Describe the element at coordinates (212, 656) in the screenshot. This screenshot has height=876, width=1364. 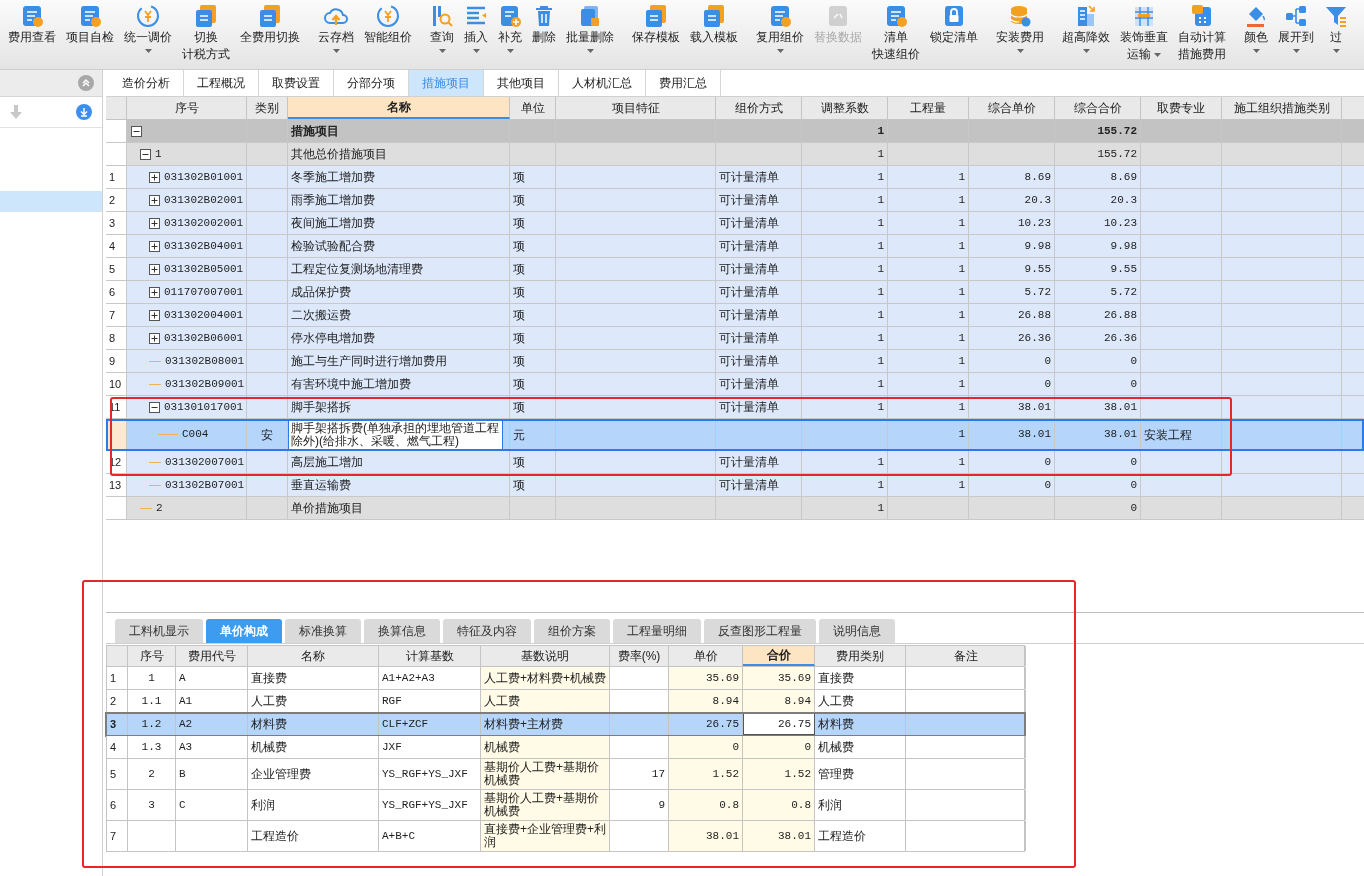
I see `column-header: 费用代号` at that location.